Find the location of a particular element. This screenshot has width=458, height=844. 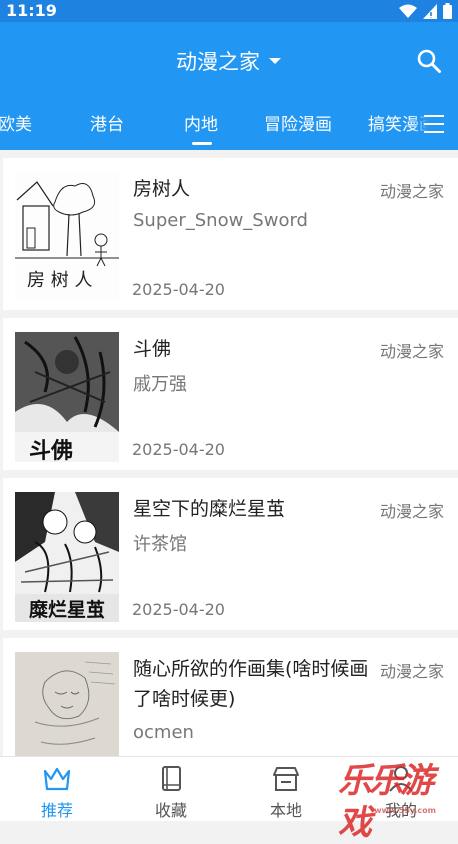

wifi-icon is located at coordinates (408, 11).